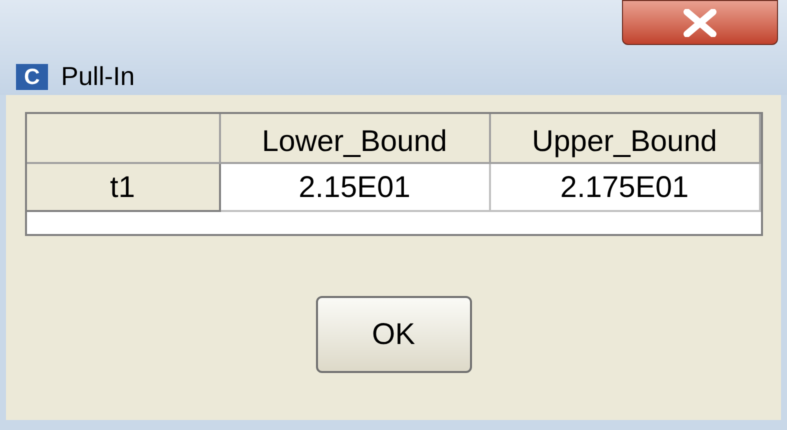 The width and height of the screenshot is (787, 430). I want to click on column-header: Upper_Bound, so click(625, 139).